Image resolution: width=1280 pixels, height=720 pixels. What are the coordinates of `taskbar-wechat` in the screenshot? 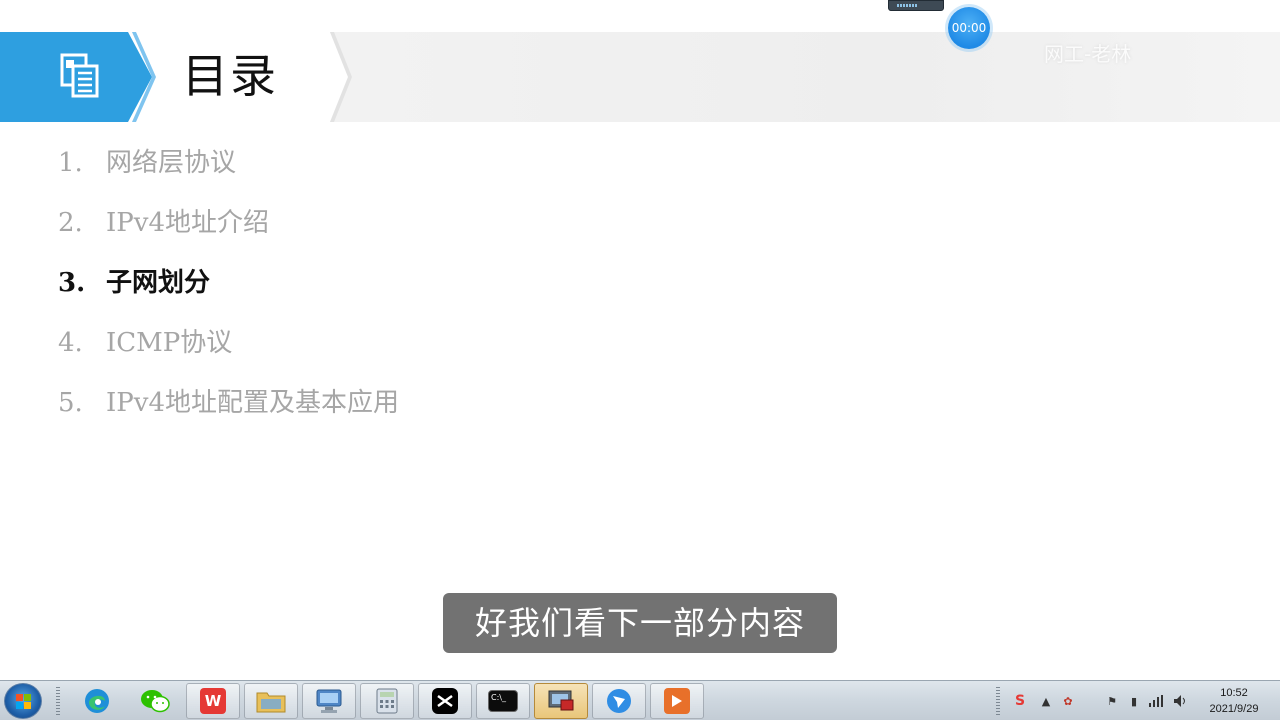 It's located at (155, 701).